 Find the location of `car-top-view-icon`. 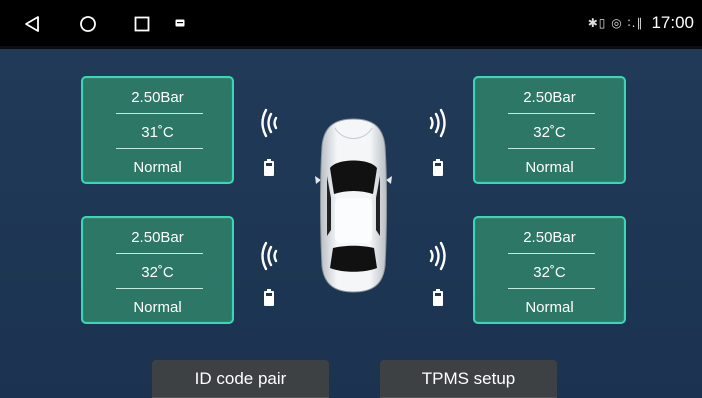

car-top-view-icon is located at coordinates (353, 205).